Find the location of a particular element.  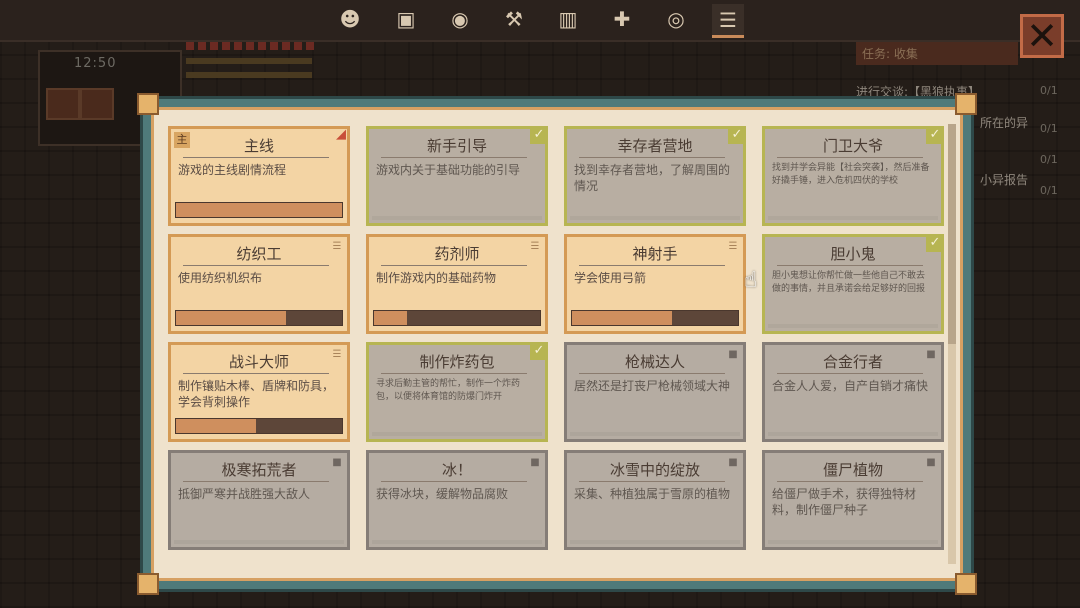

hud-weapon-button is located at coordinates (97, 104).